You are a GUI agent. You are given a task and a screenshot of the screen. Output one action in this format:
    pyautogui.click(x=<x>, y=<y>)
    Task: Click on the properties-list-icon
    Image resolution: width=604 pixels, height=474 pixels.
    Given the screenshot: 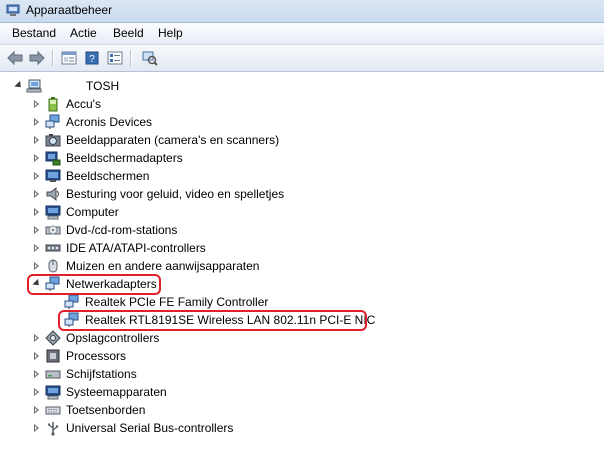 What is the action you would take?
    pyautogui.click(x=115, y=58)
    